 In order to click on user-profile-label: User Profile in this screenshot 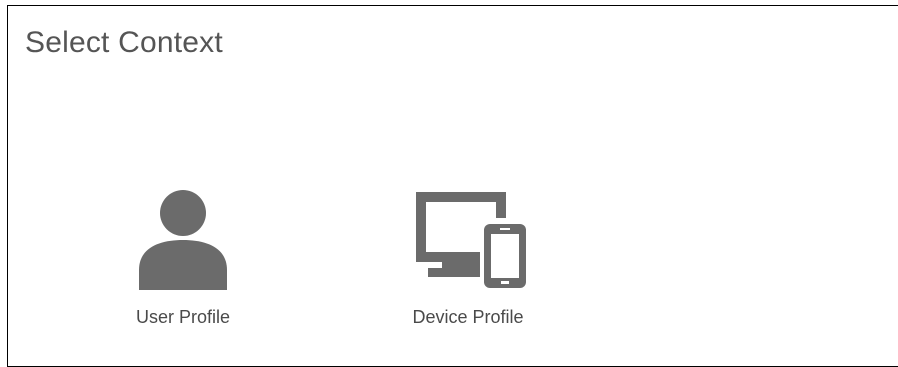, I will do `click(183, 317)`.